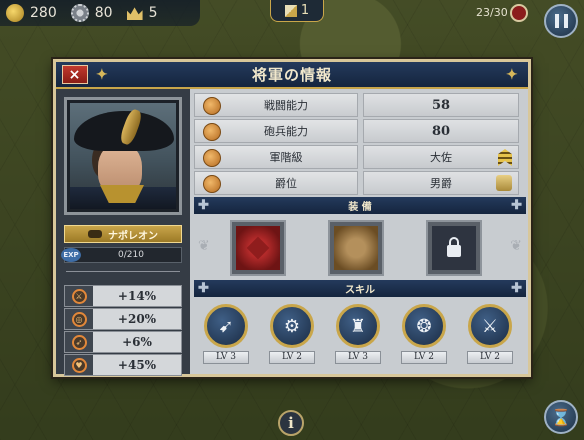 Image resolution: width=584 pixels, height=440 pixels. Describe the element at coordinates (137, 319) in the screenshot. I see `bonus-value: +20%` at that location.